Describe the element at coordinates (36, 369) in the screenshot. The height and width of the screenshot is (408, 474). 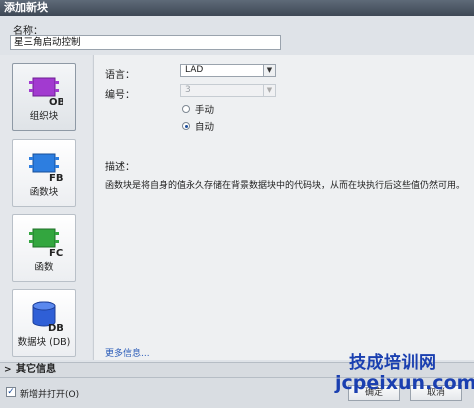
I see `other-info-label: 其它信息` at that location.